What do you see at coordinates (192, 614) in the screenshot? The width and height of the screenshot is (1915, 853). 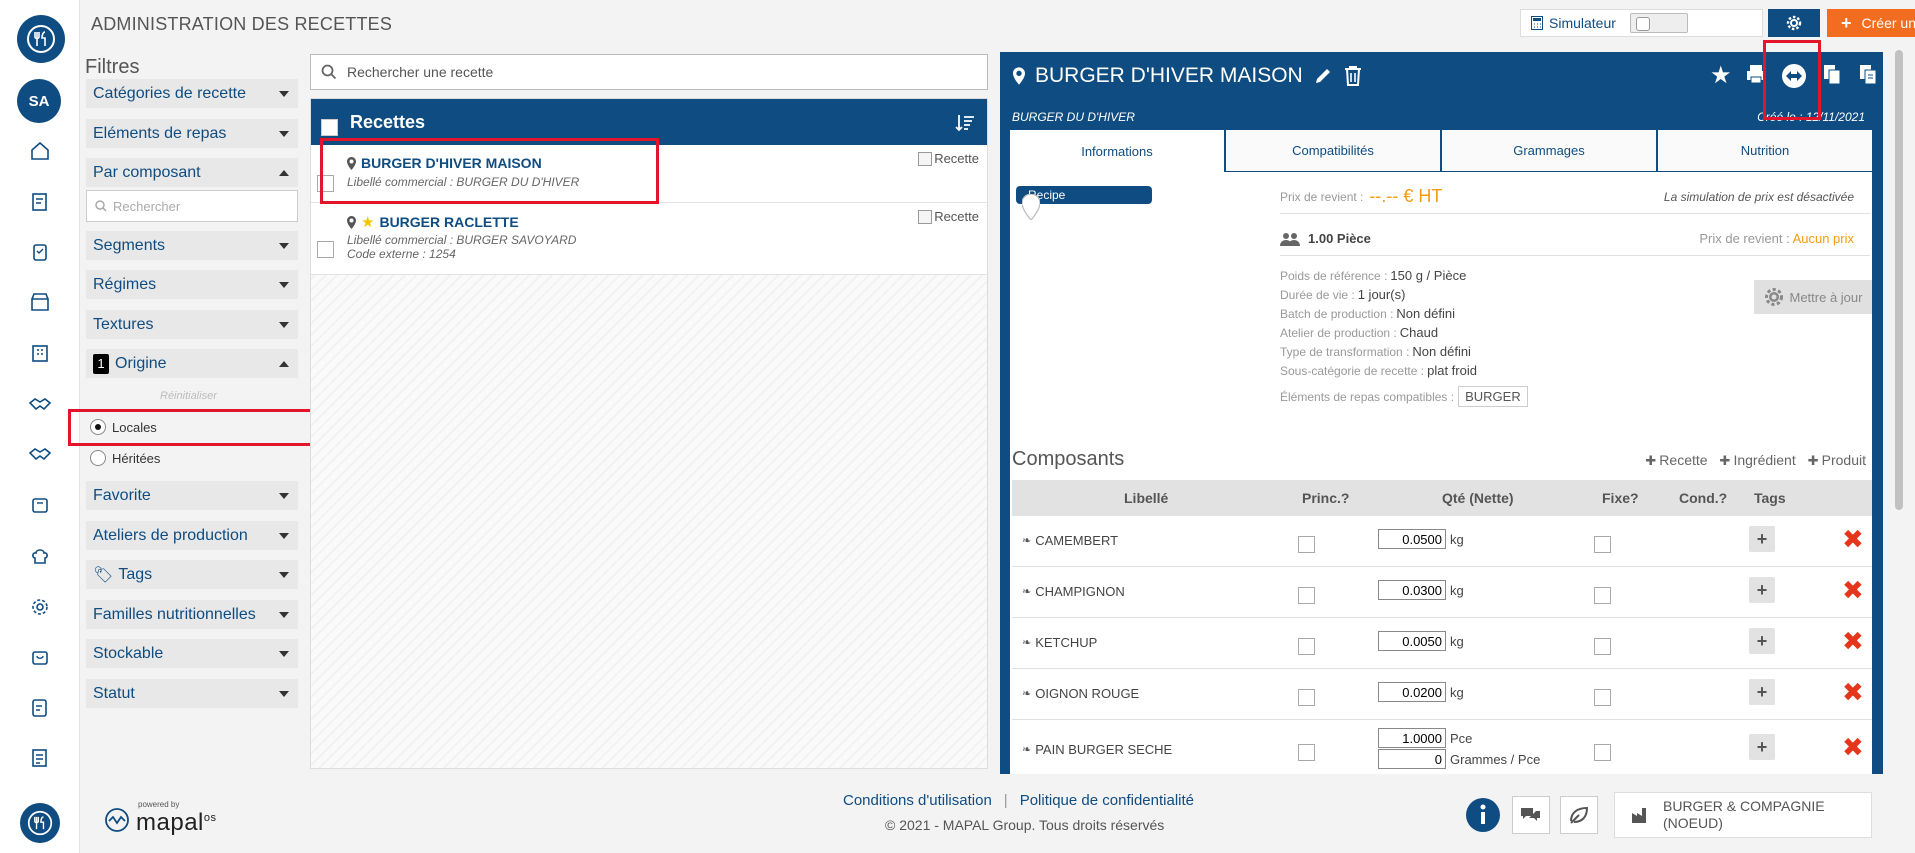 I see `filter-nutrition-families: Familles nutritionnelles` at bounding box center [192, 614].